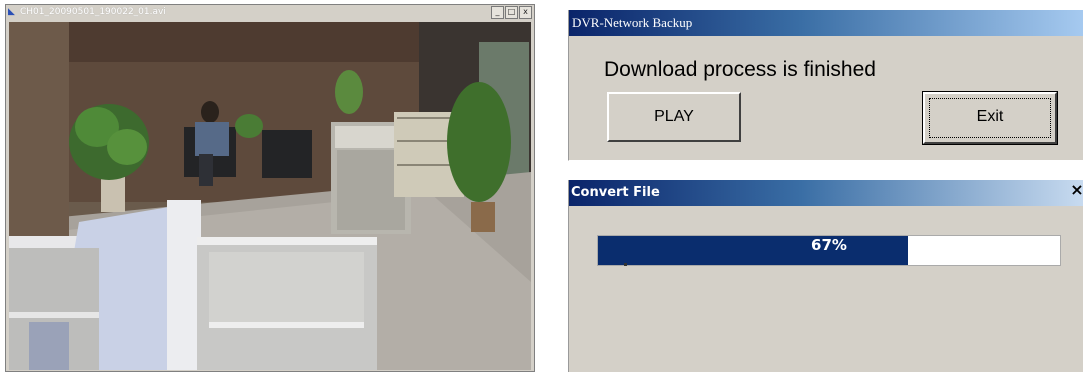 Image resolution: width=1083 pixels, height=372 pixels. I want to click on player-title: CH01_20090501_190022_01.avi, so click(93, 12).